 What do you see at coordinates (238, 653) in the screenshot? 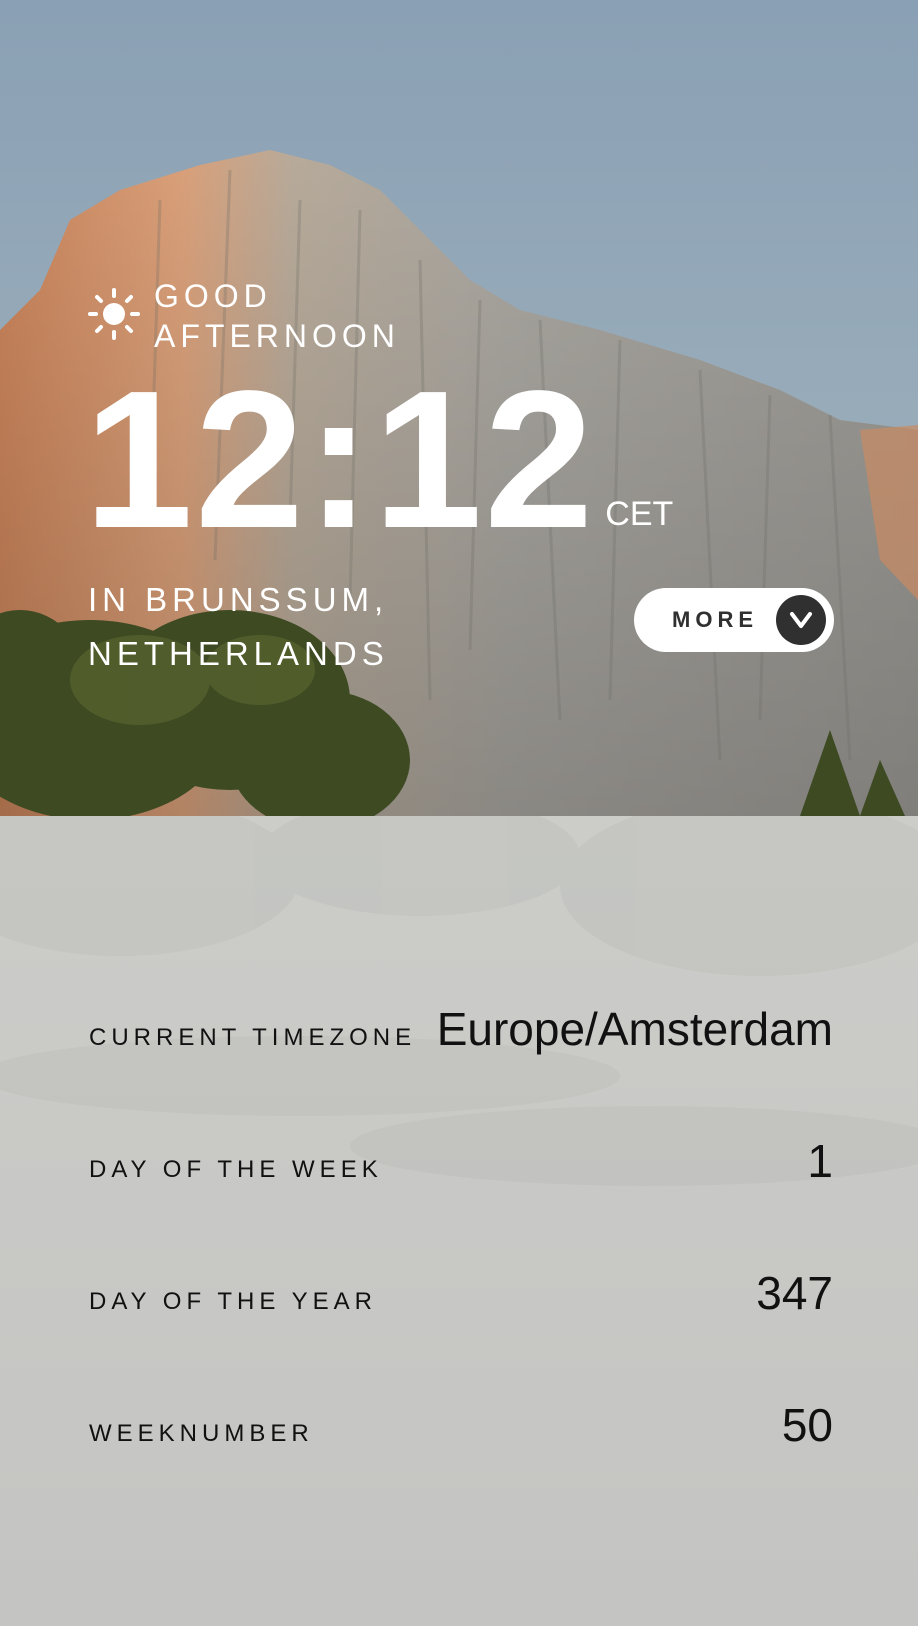
I see `location-line-2: NETHERLANDS` at bounding box center [238, 653].